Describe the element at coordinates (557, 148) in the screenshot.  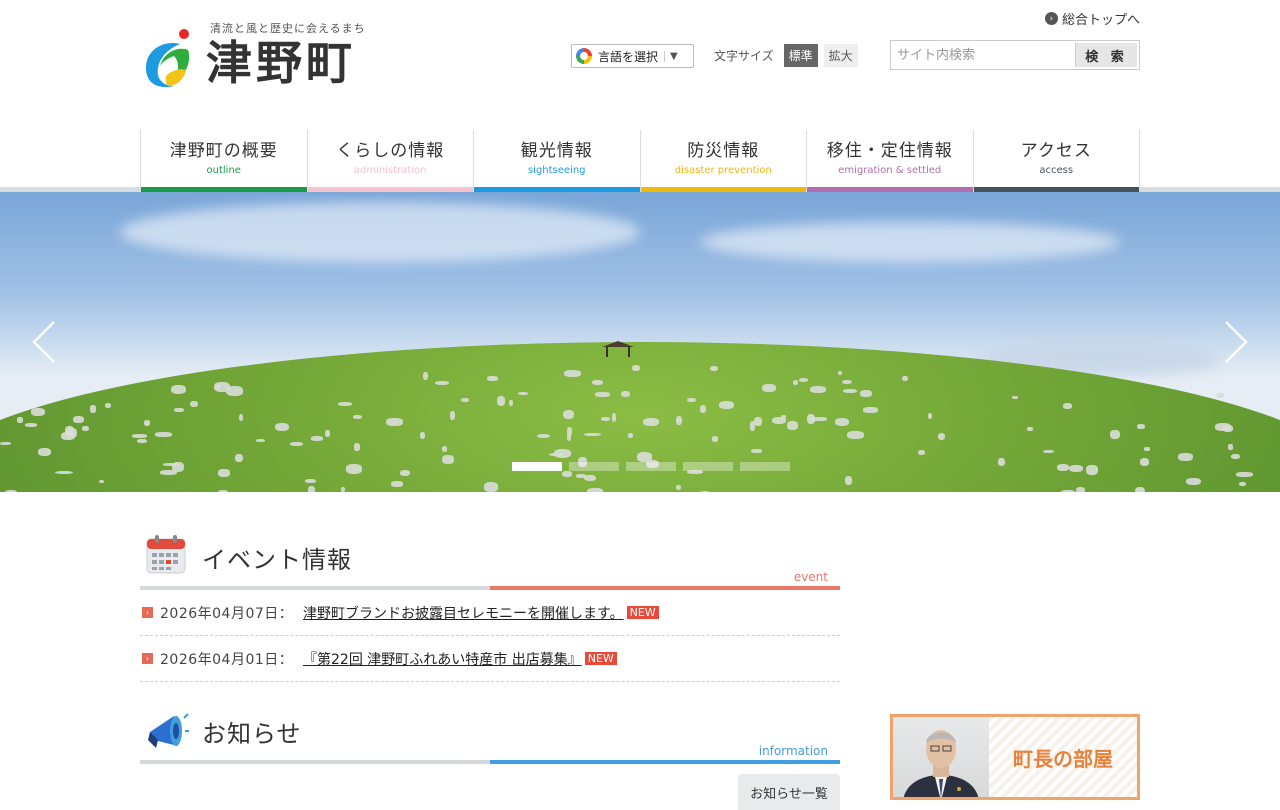
I see `nav-label: 観光情報` at that location.